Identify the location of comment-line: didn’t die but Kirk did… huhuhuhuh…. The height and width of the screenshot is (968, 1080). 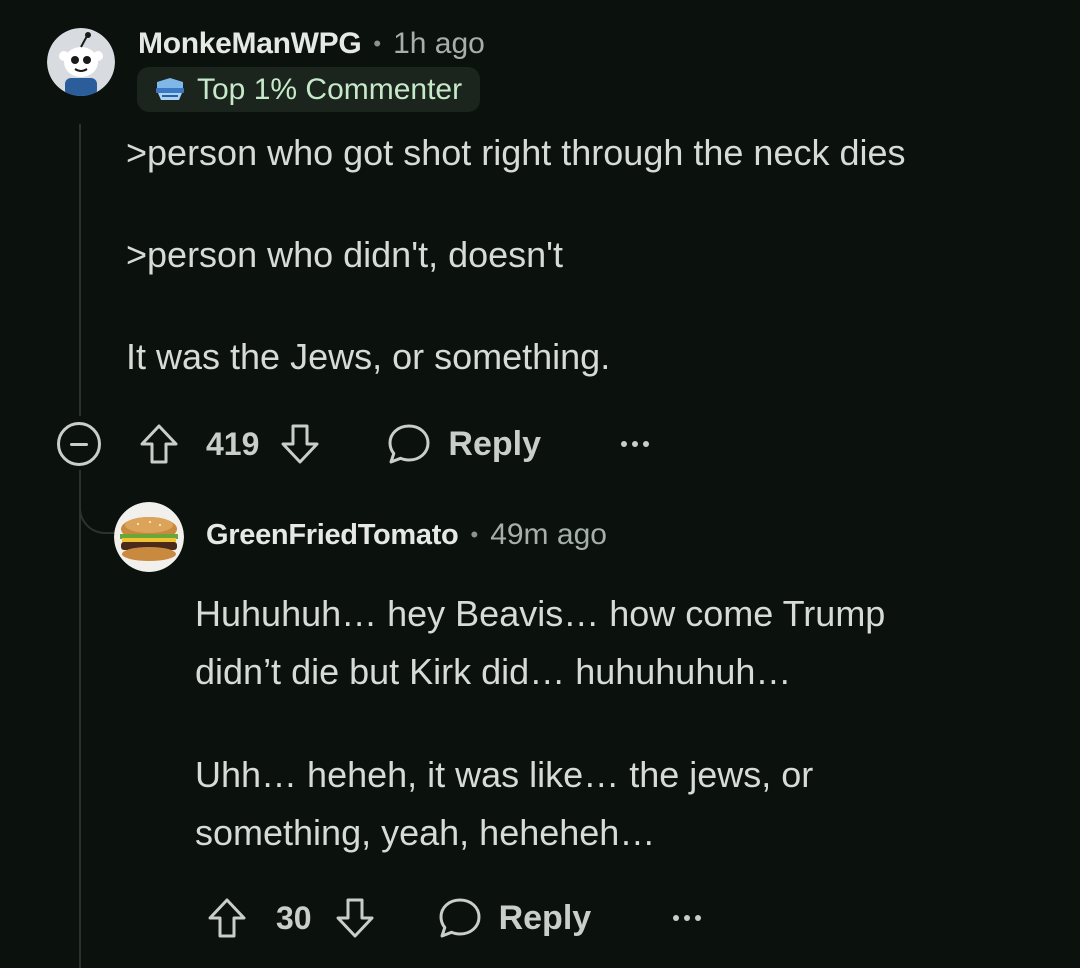
(493, 671).